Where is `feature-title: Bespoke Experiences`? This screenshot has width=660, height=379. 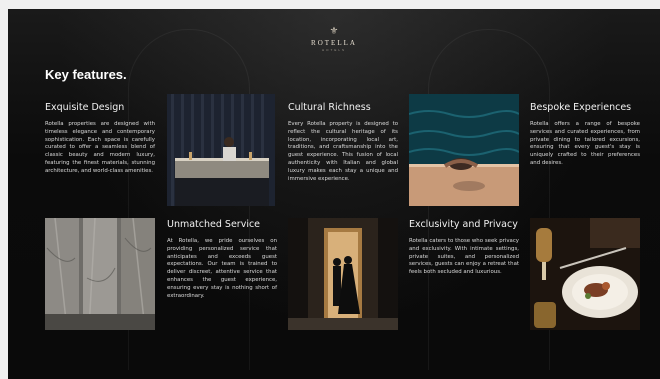 feature-title: Bespoke Experiences is located at coordinates (581, 107).